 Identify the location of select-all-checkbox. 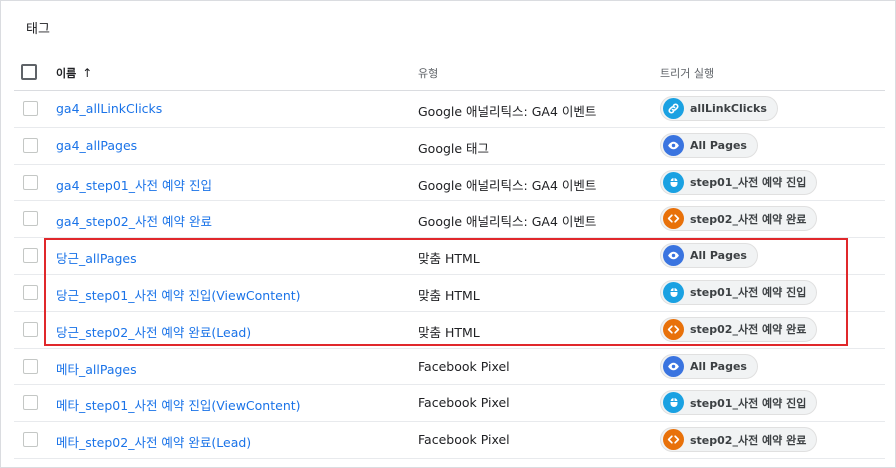
(29, 72).